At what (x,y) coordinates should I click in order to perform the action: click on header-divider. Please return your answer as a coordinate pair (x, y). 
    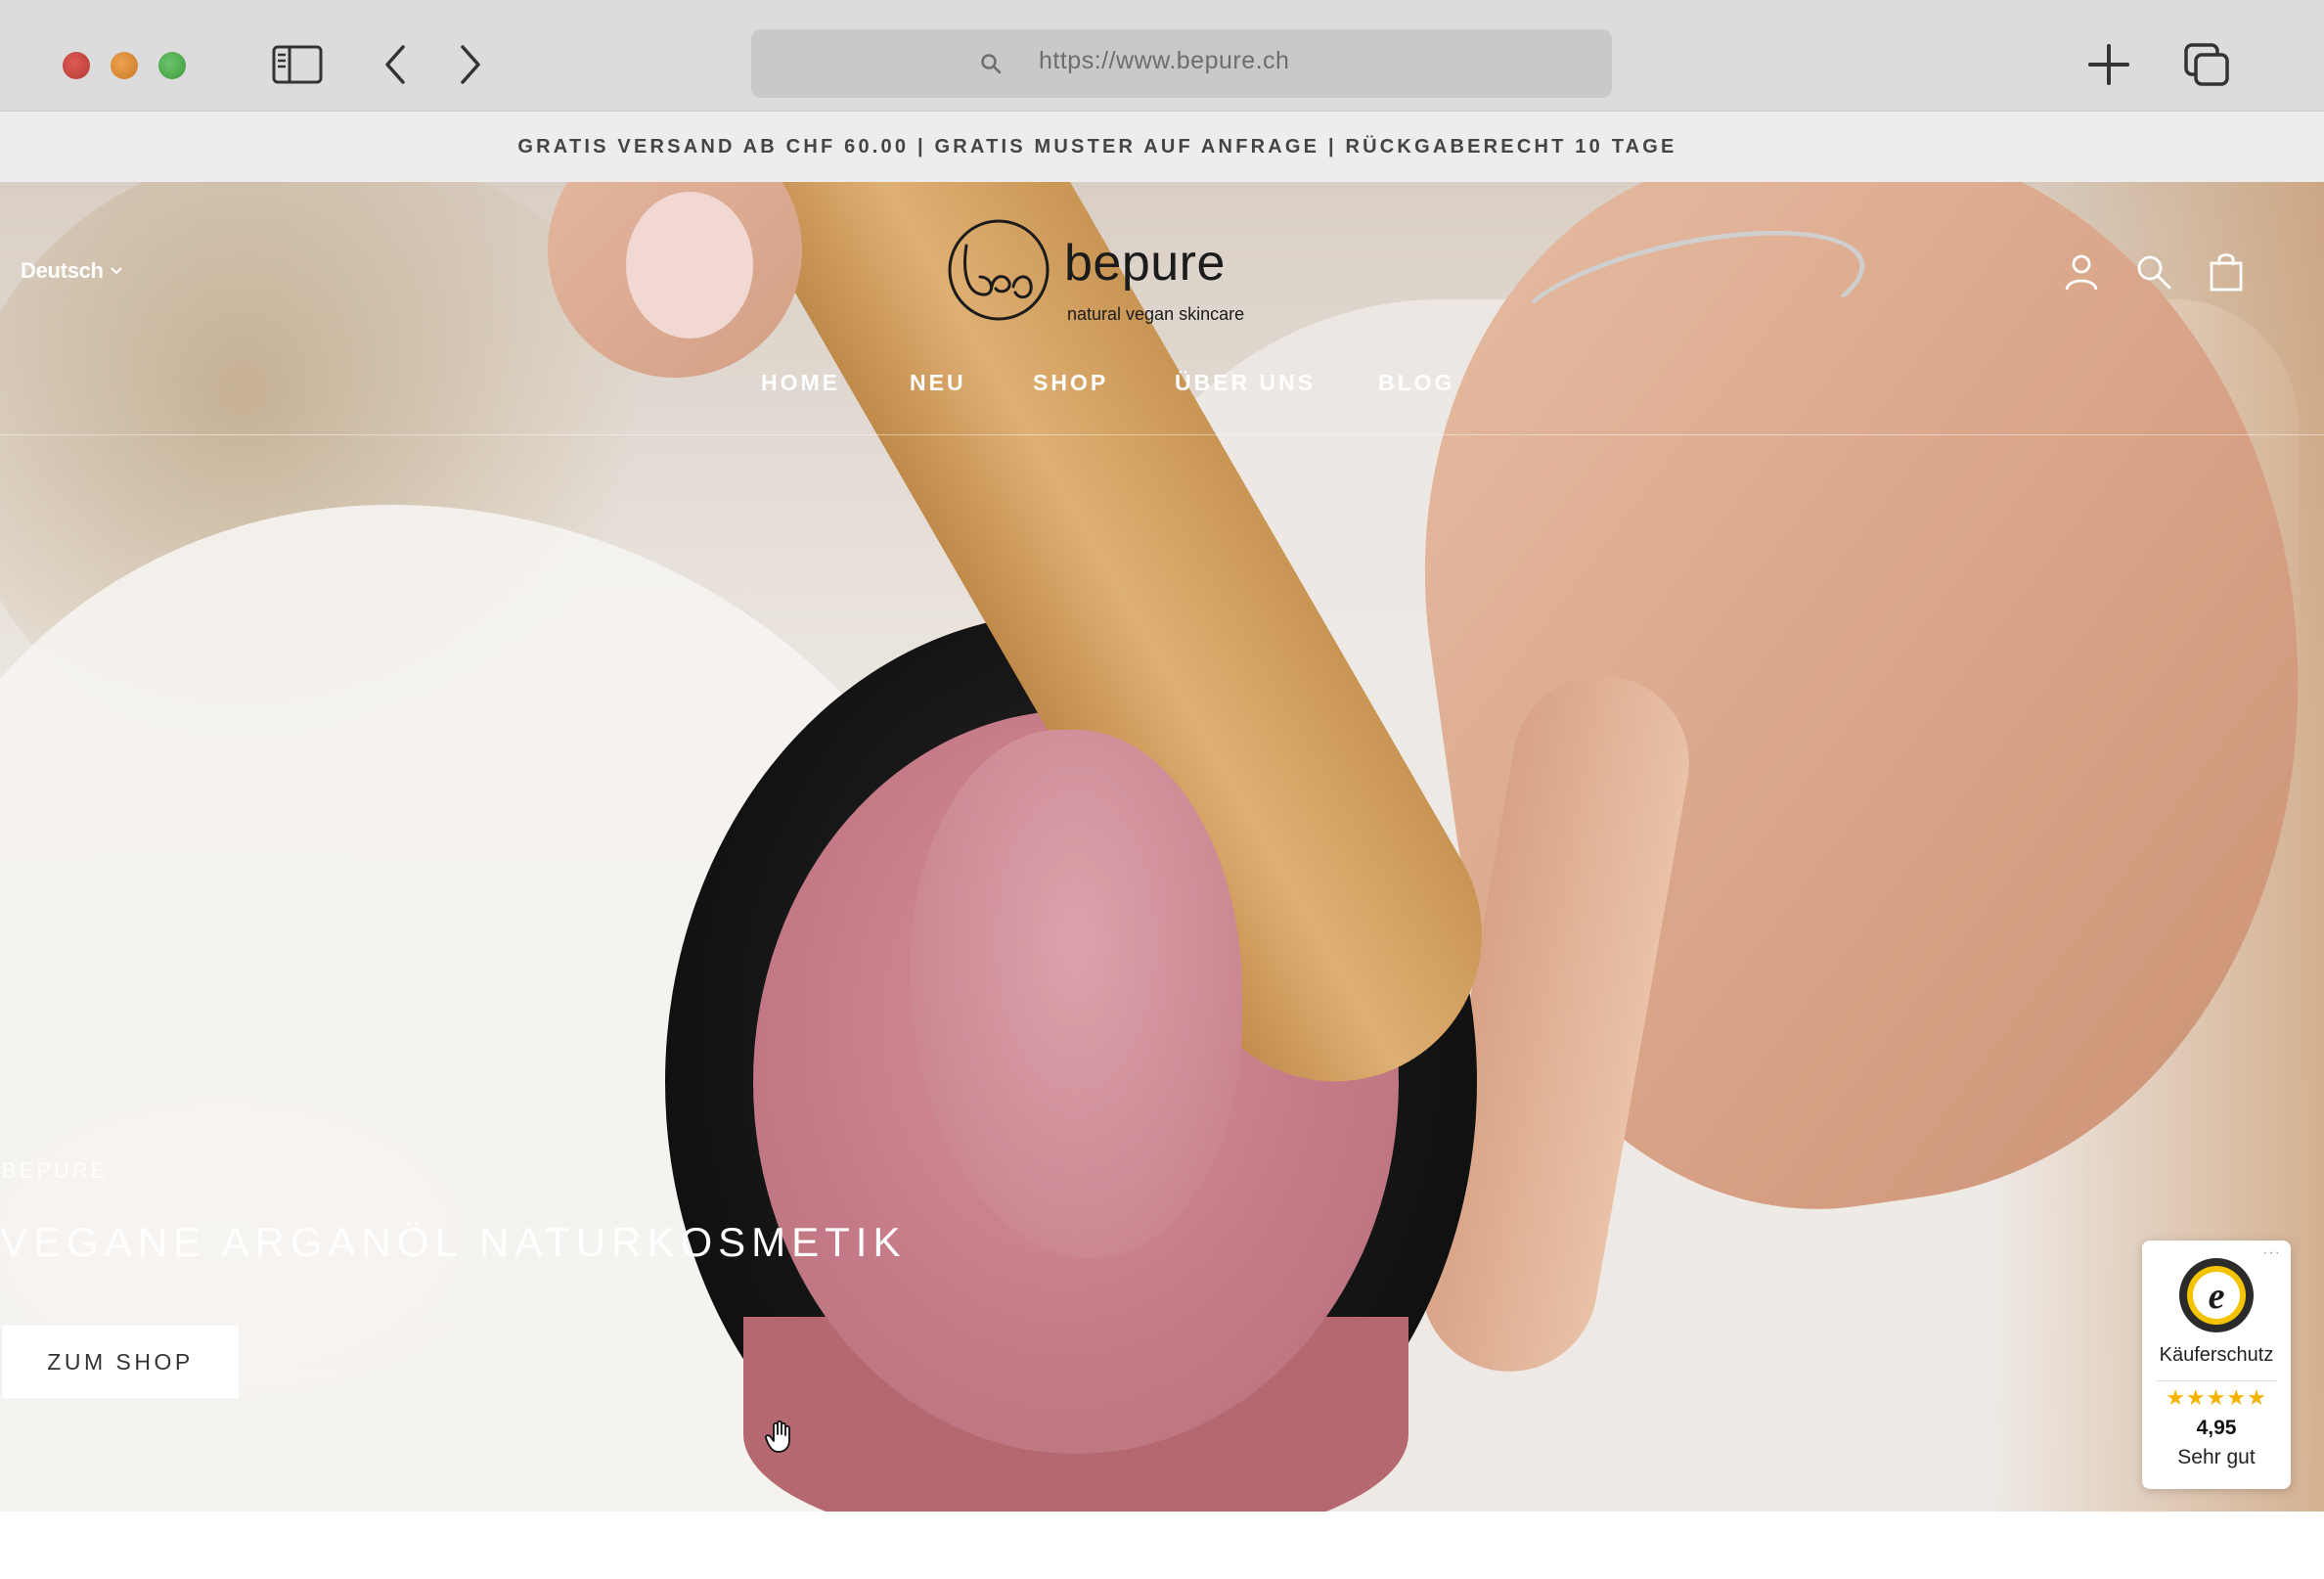
    Looking at the image, I should click on (1162, 434).